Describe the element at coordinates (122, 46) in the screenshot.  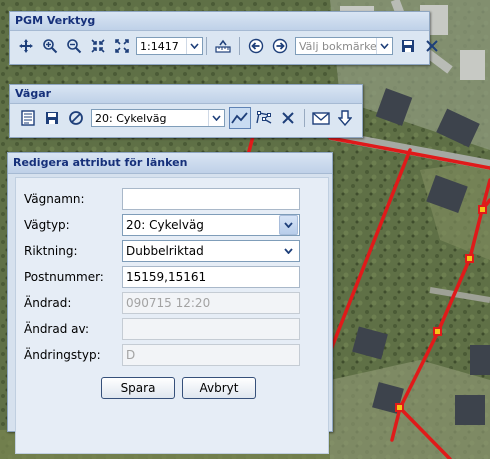
I see `zoom-extent-out-icon` at that location.